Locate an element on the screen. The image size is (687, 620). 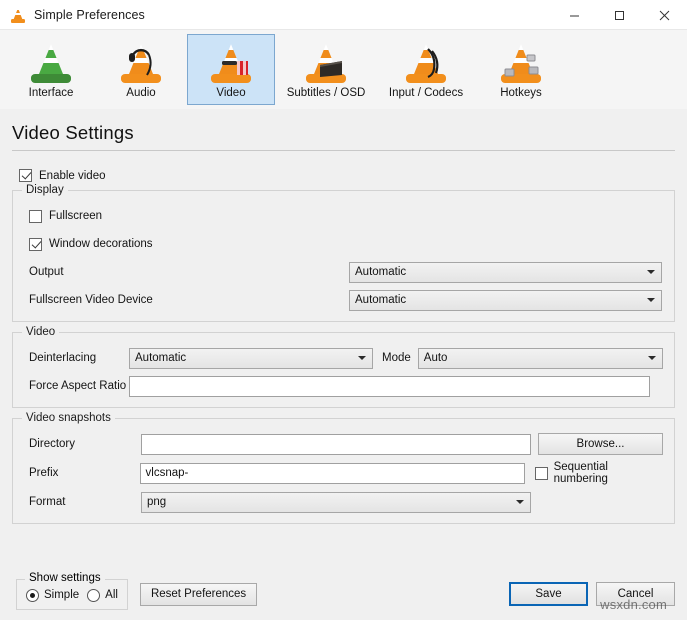
snapshot-format-row: Format png is located at coordinates (346, 502).